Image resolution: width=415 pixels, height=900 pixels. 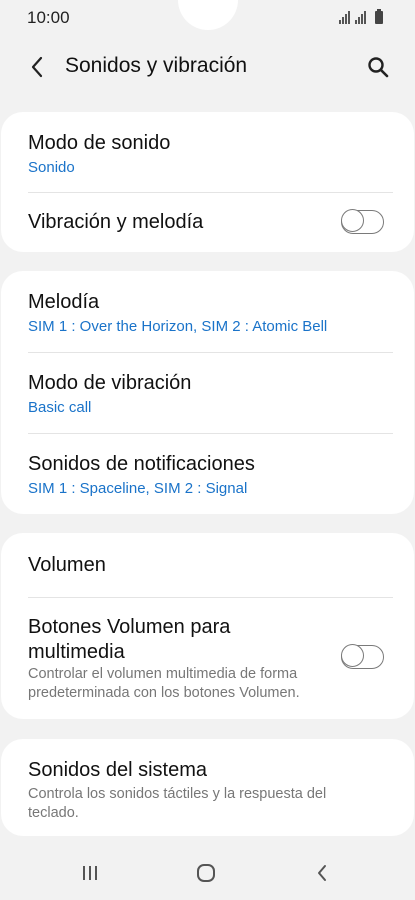 What do you see at coordinates (60, 407) in the screenshot?
I see `vibration-pattern-value: Basic call` at bounding box center [60, 407].